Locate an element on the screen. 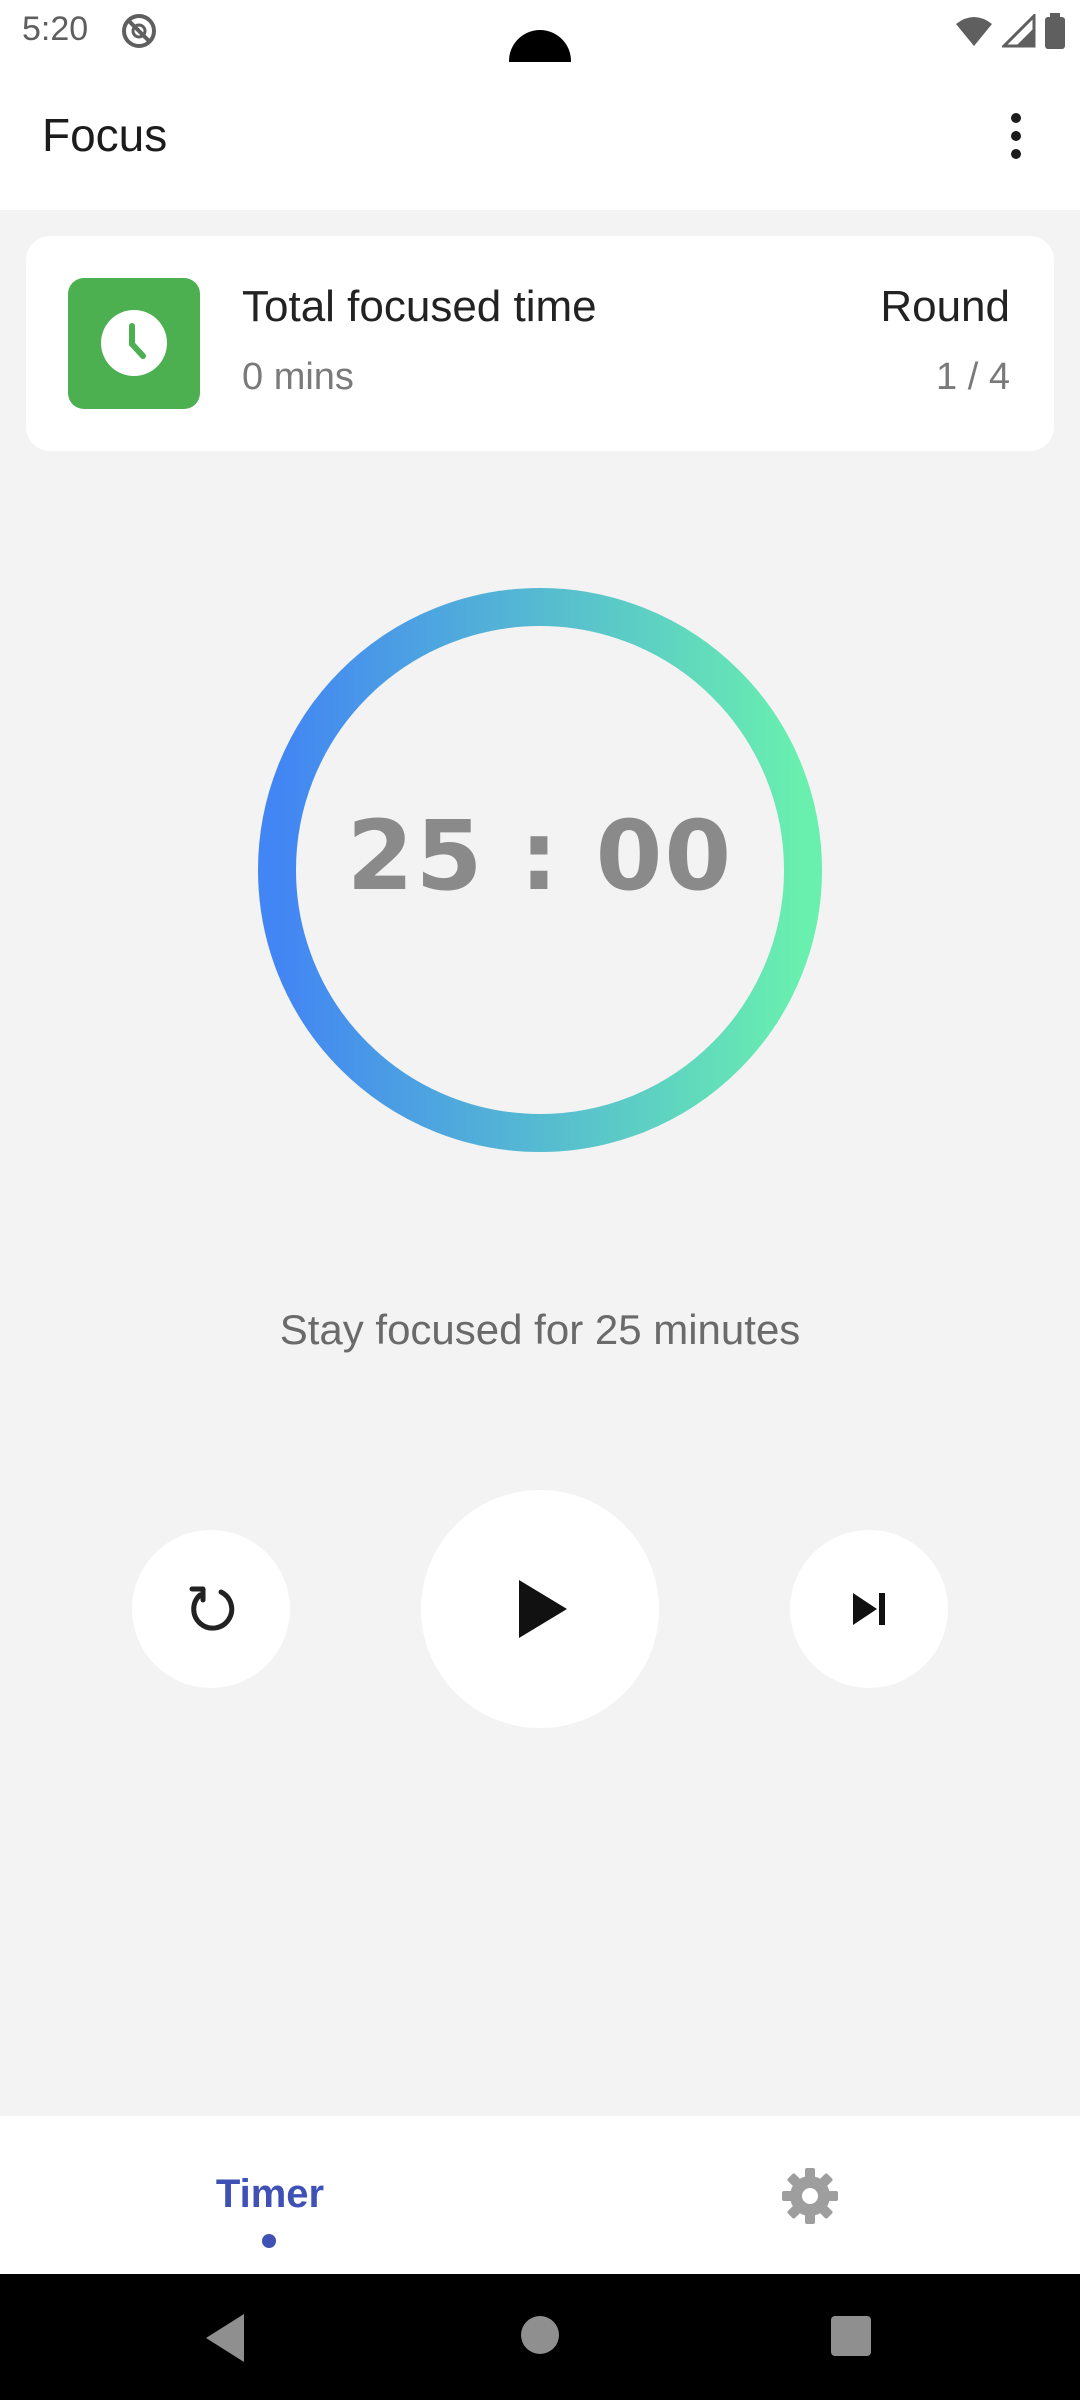 Image resolution: width=1080 pixels, height=2400 pixels. bottom-nav is located at coordinates (540, 2195).